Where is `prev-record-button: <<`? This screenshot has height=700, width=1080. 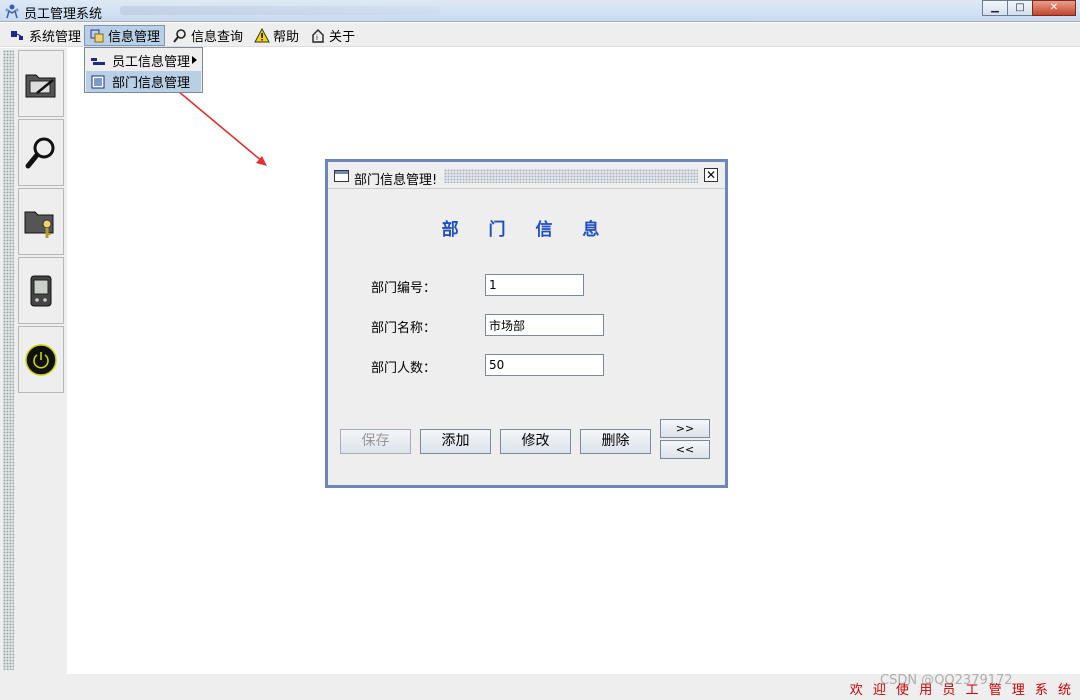
prev-record-button: << is located at coordinates (685, 449).